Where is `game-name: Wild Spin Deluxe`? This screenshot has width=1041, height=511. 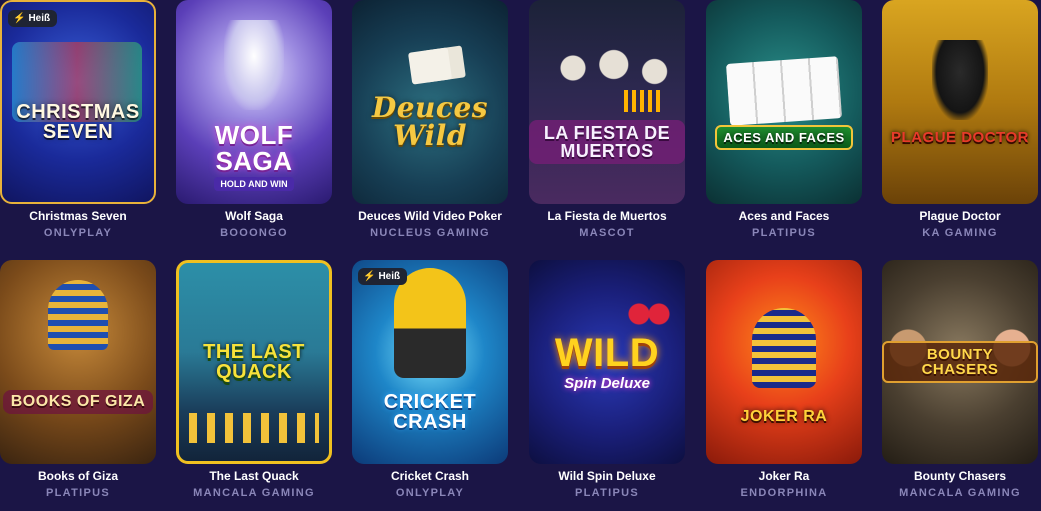
game-name: Wild Spin Deluxe is located at coordinates (607, 476).